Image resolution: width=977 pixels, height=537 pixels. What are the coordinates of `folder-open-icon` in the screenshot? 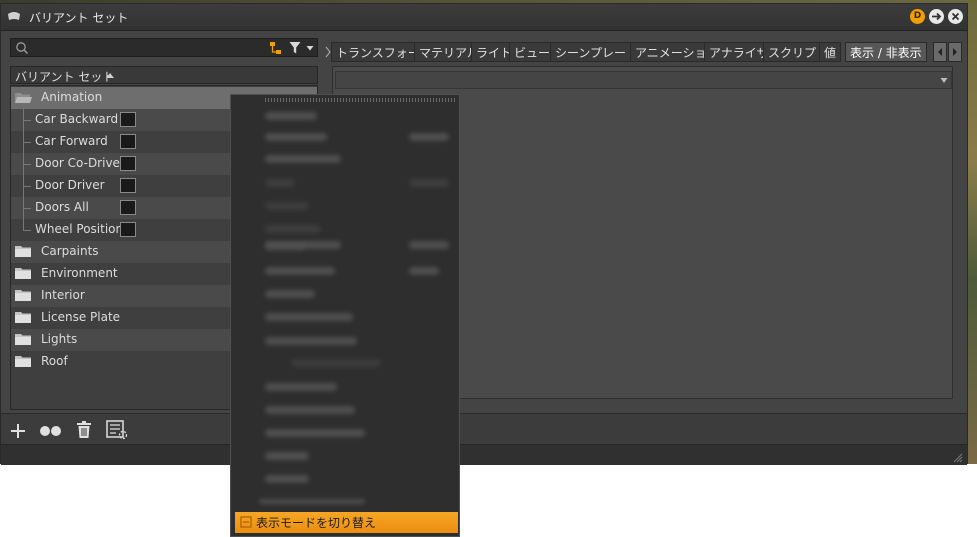 It's located at (23, 98).